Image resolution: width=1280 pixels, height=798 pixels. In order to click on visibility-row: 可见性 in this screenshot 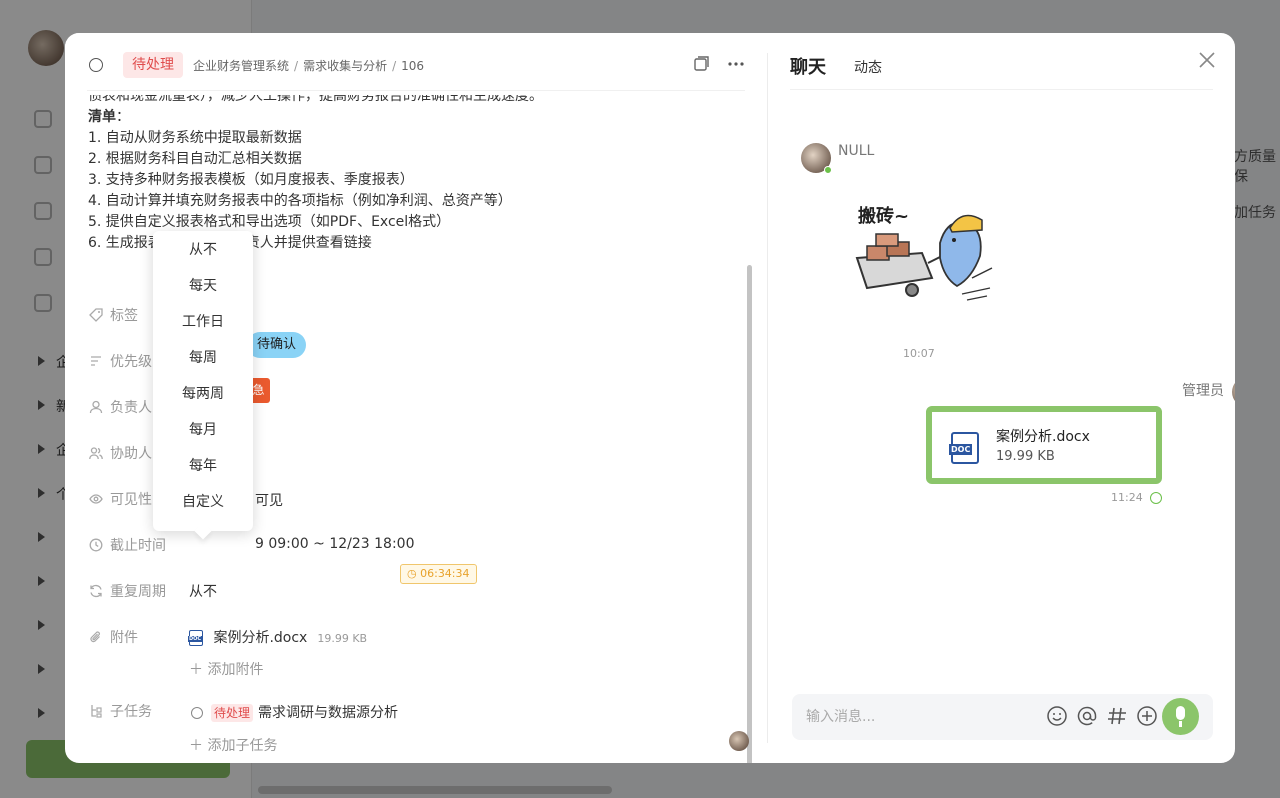, I will do `click(120, 499)`.